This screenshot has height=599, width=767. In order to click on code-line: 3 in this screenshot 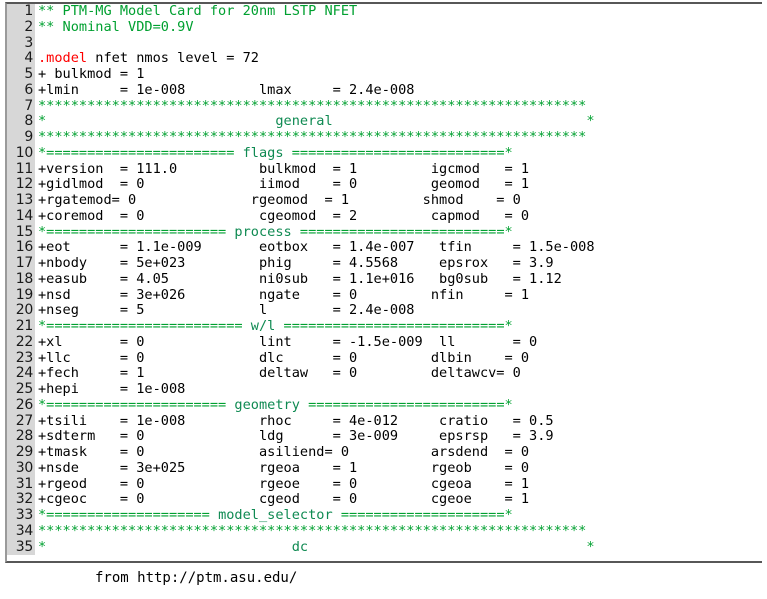, I will do `click(384, 43)`.